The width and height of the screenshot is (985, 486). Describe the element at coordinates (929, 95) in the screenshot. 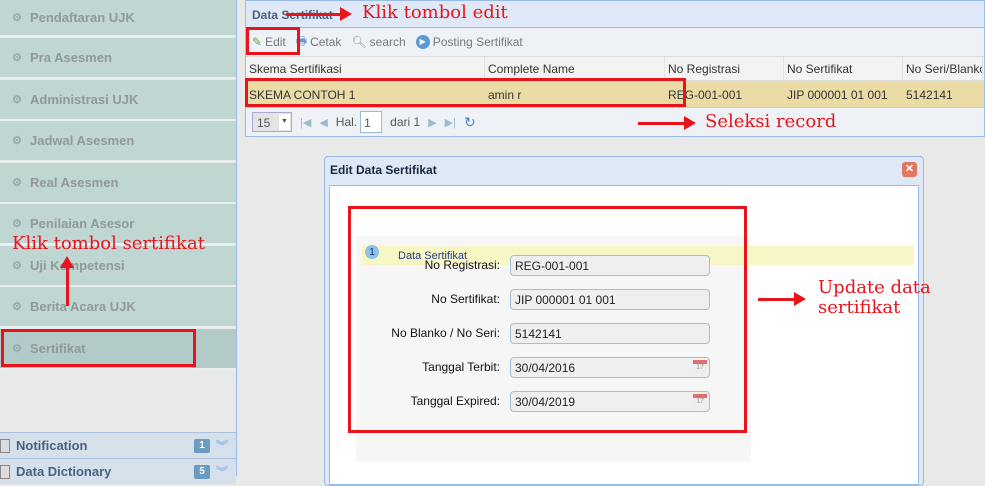

I see `table-cell: 5142141` at that location.